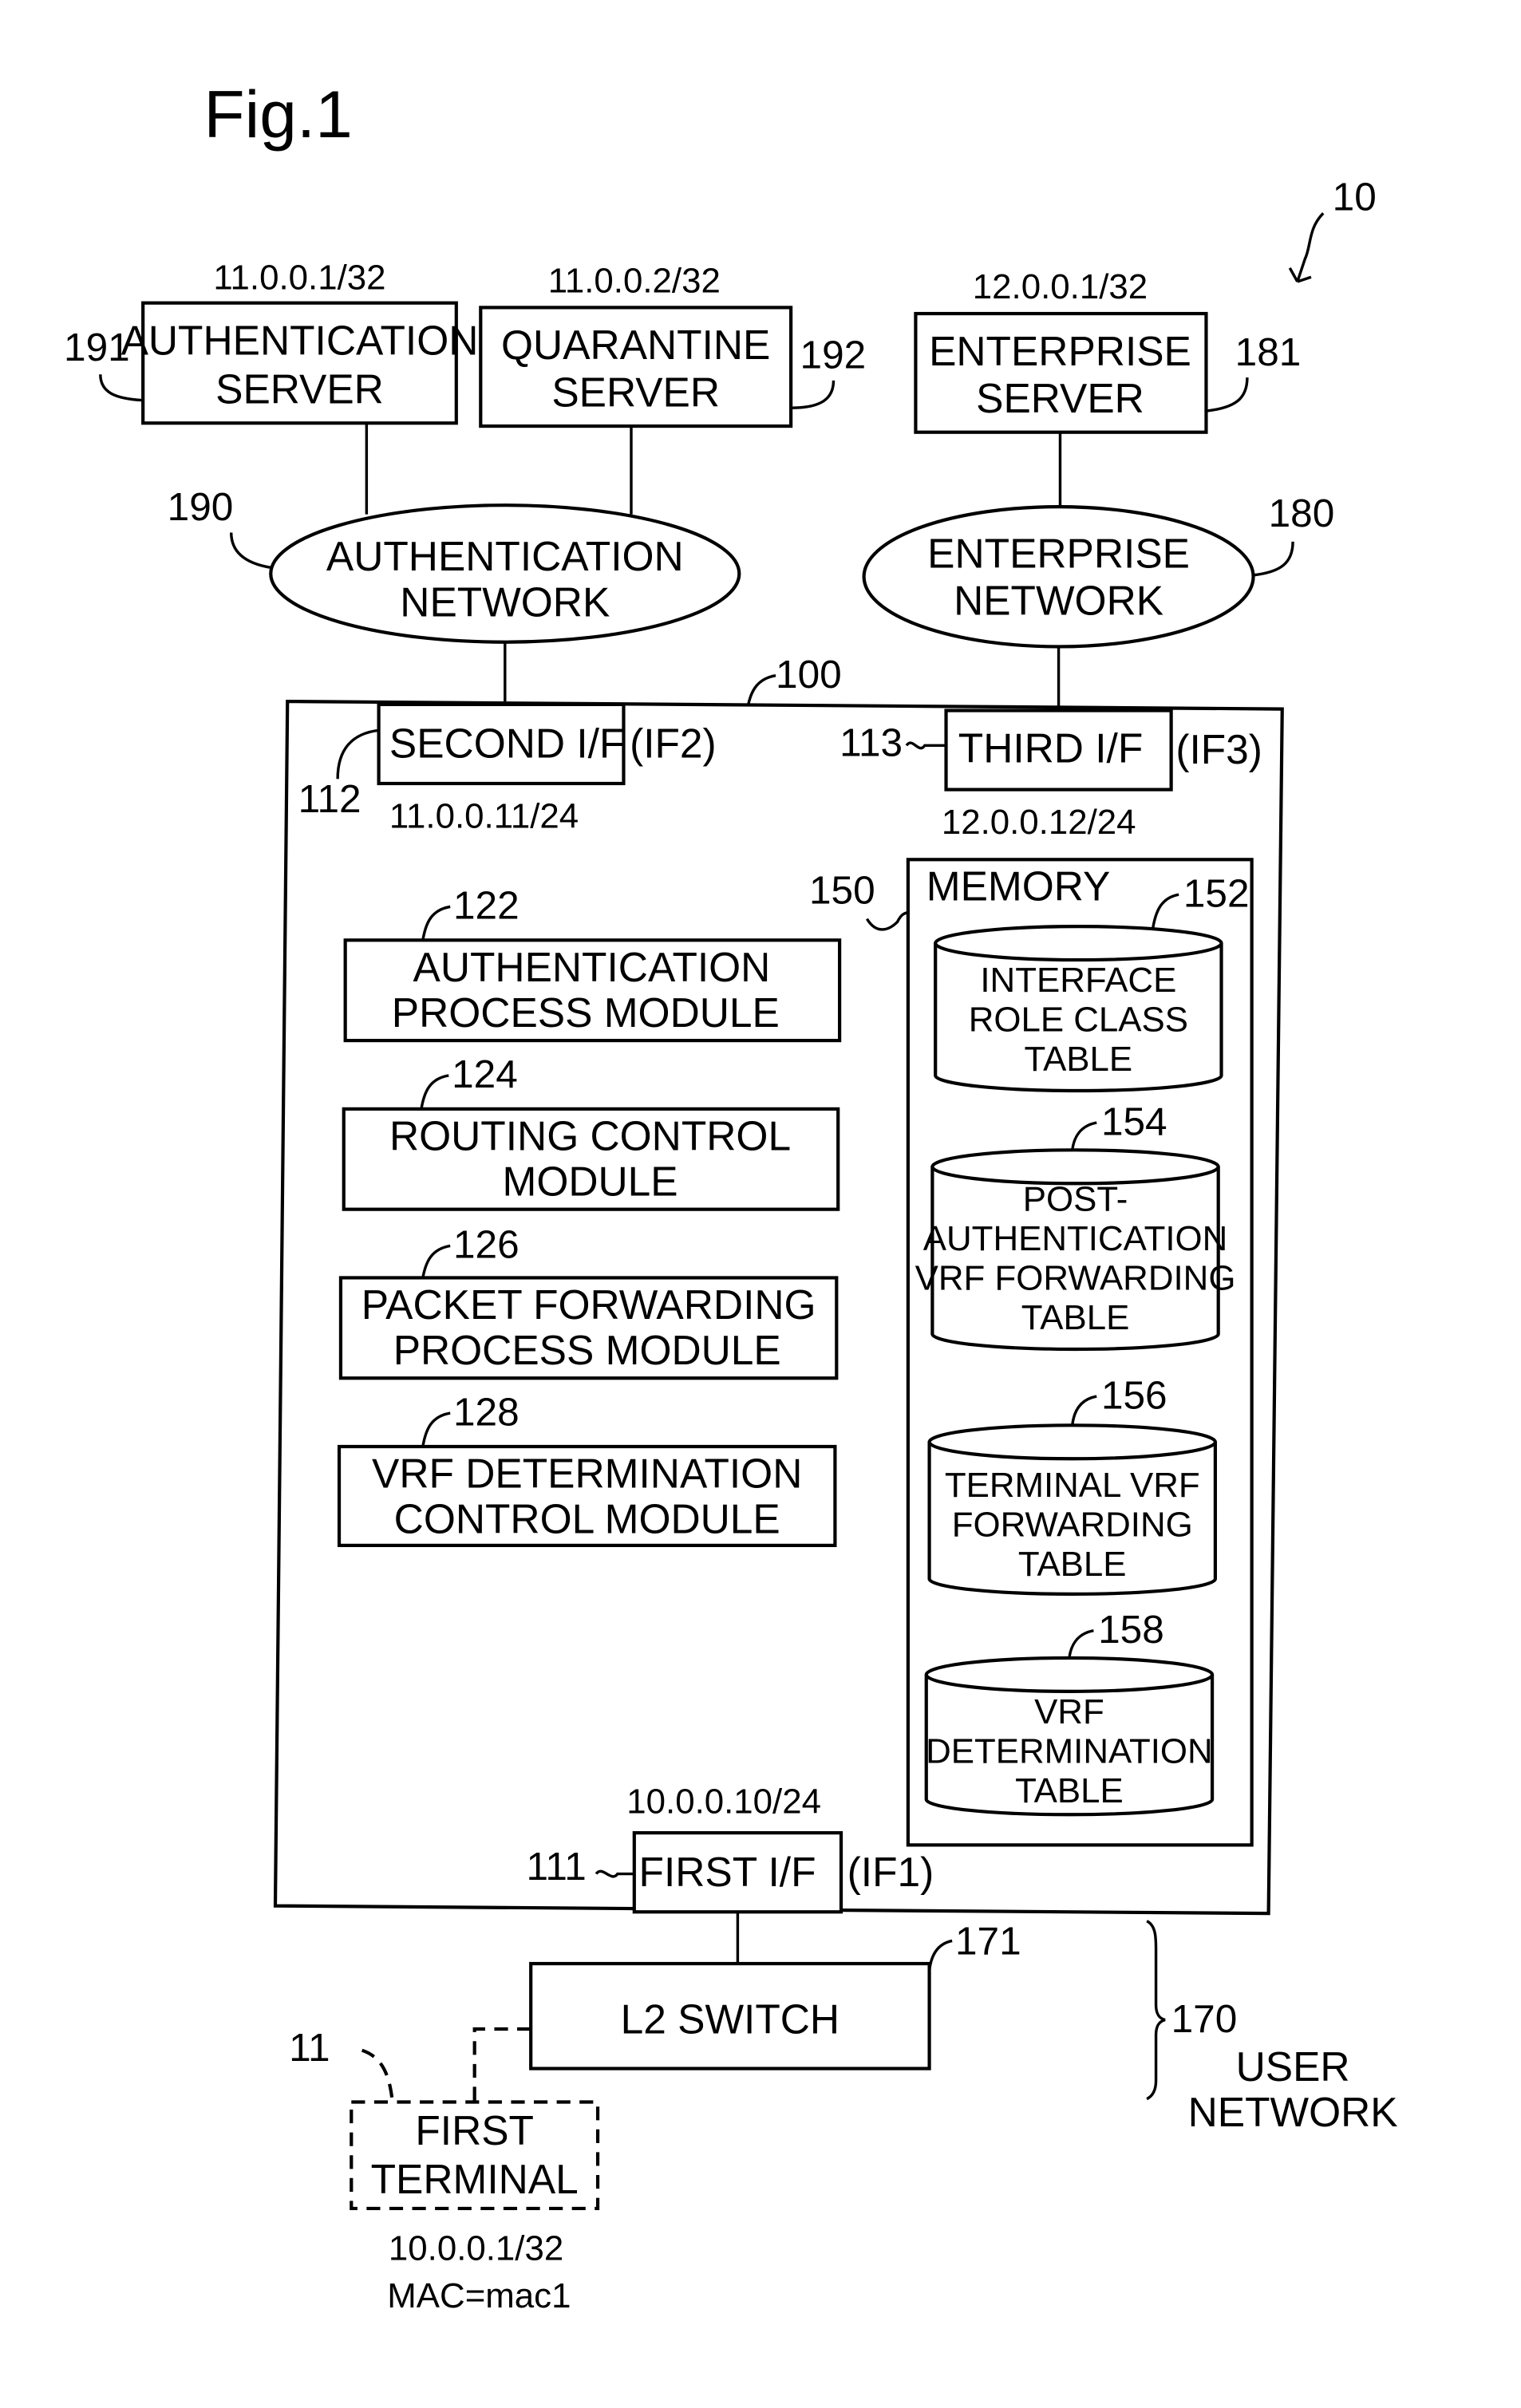  Describe the element at coordinates (1134, 1121) in the screenshot. I see `table-ref: 154` at that location.